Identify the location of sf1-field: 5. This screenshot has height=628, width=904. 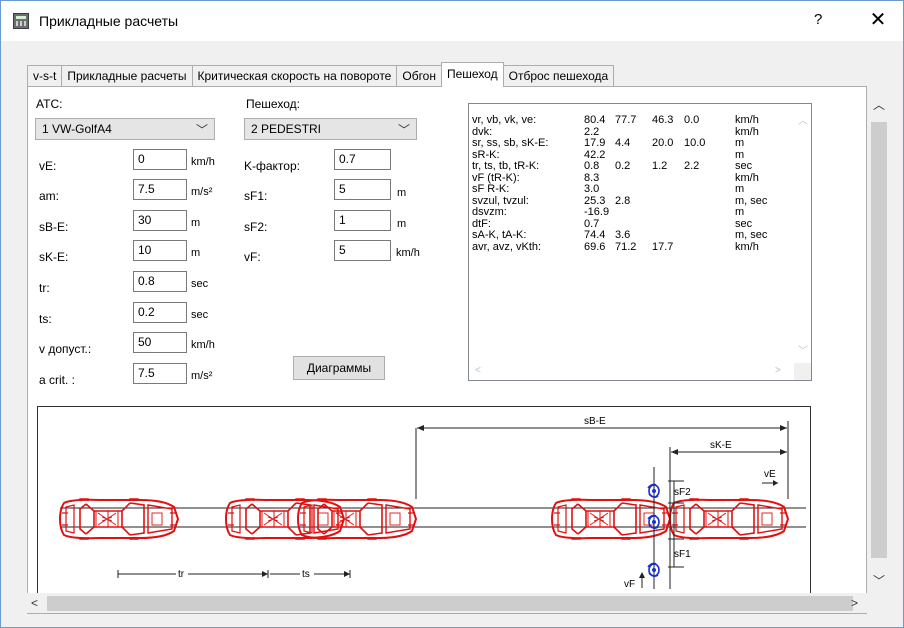
(362, 189).